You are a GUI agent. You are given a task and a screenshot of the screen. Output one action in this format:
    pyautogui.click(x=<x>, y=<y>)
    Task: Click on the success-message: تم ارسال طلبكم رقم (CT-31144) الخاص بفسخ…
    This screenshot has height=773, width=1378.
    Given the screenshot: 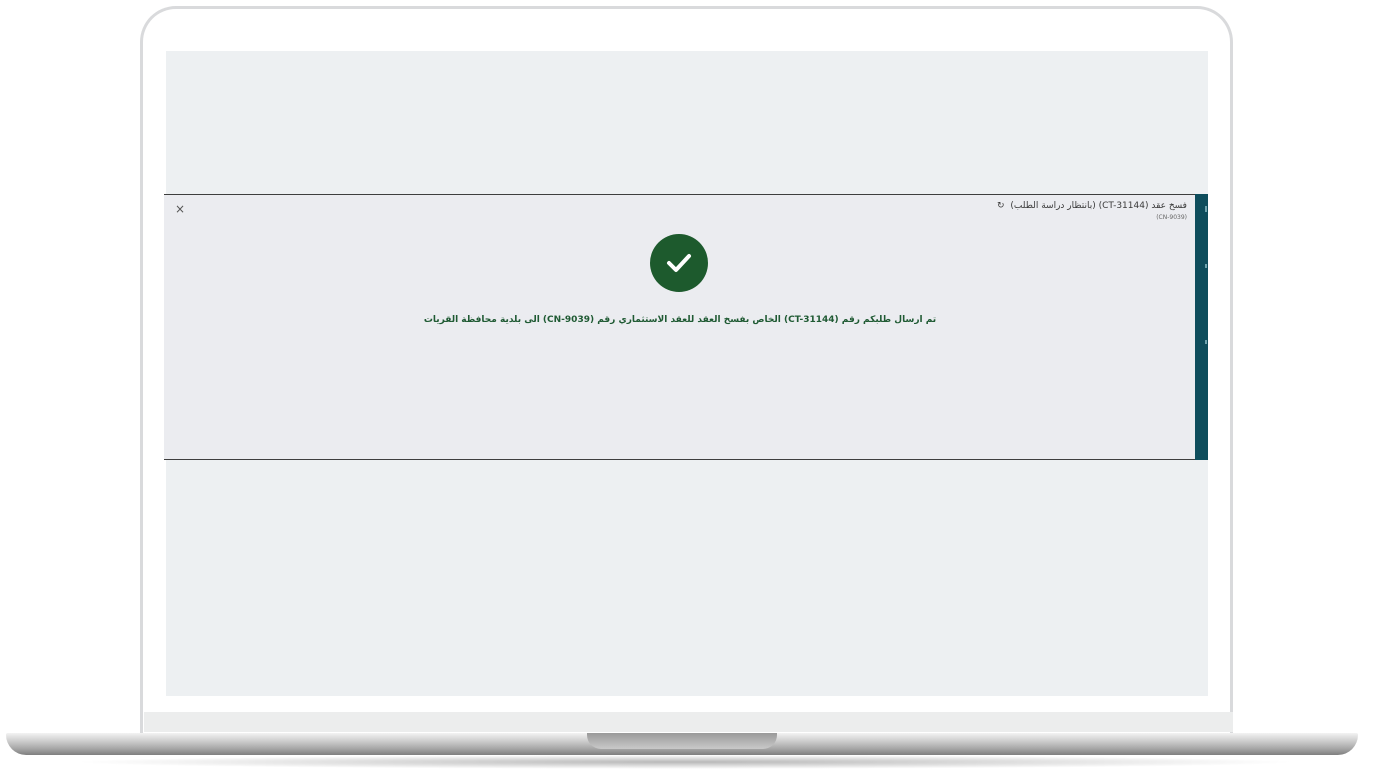 What is the action you would take?
    pyautogui.click(x=680, y=320)
    